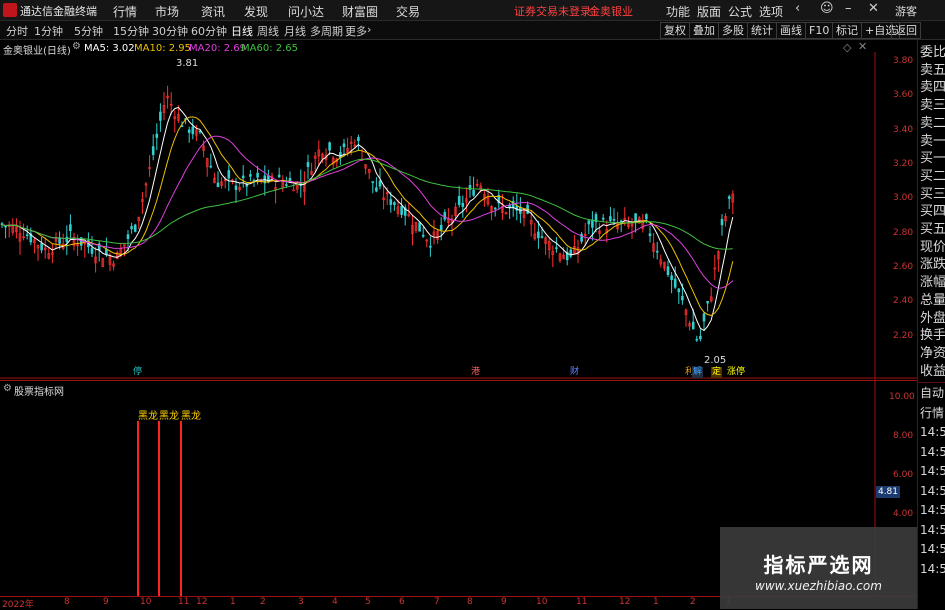 The image size is (945, 610). I want to click on quote-row-label: 现价, so click(932, 247).